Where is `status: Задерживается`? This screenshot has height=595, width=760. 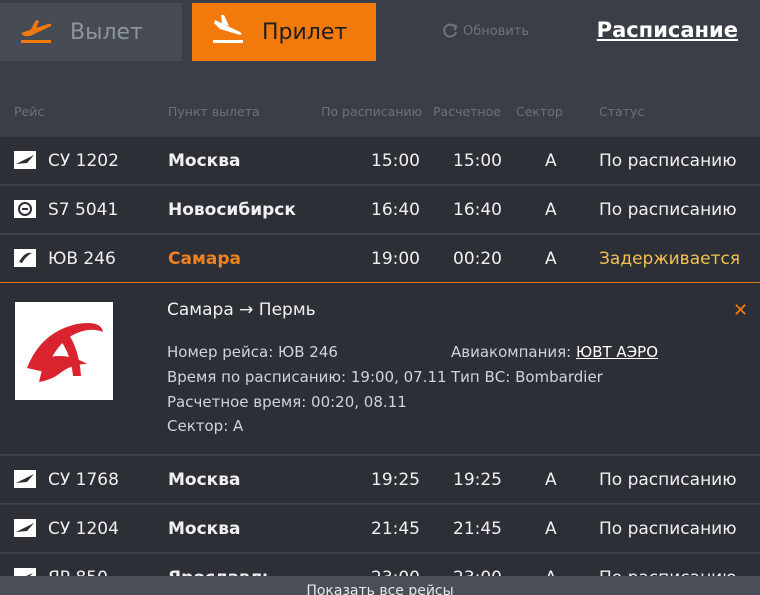
status: Задерживается is located at coordinates (670, 259).